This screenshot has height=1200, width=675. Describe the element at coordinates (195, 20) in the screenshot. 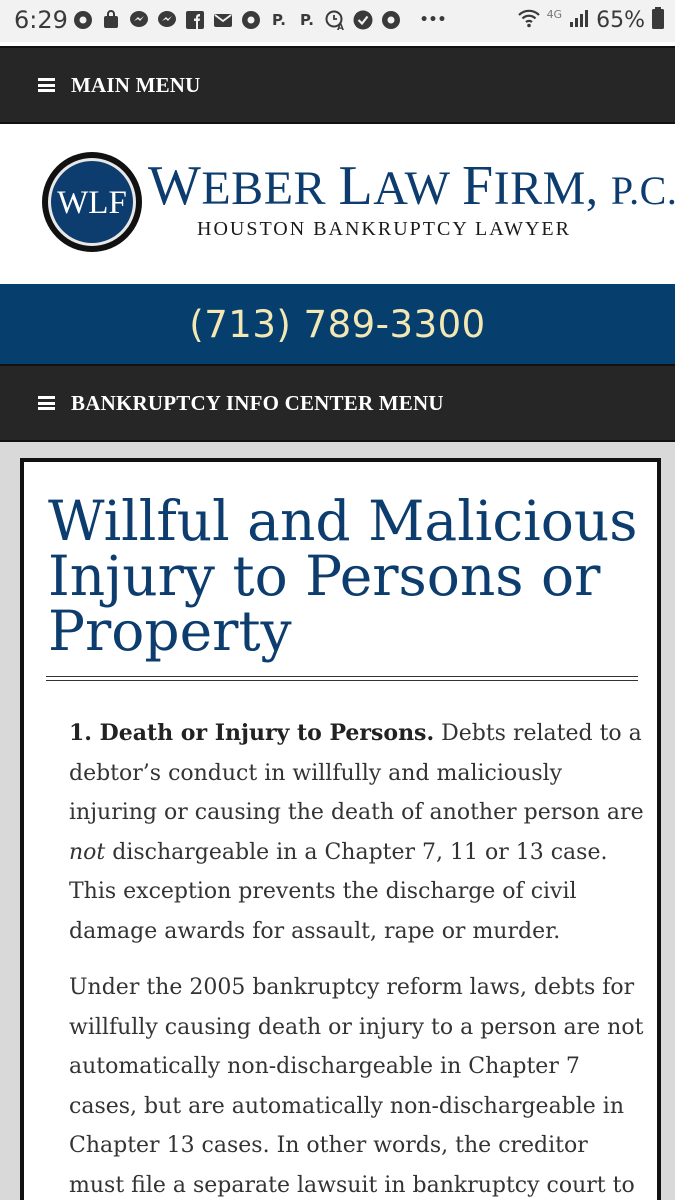

I see `facebook-icon` at that location.